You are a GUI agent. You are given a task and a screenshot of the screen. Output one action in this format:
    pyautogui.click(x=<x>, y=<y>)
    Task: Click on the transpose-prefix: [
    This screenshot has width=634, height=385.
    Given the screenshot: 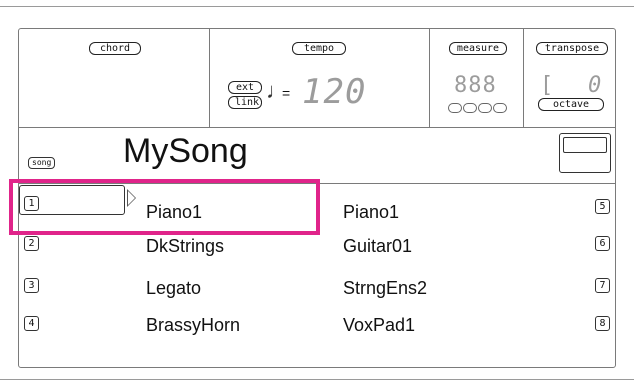 What is the action you would take?
    pyautogui.click(x=547, y=85)
    